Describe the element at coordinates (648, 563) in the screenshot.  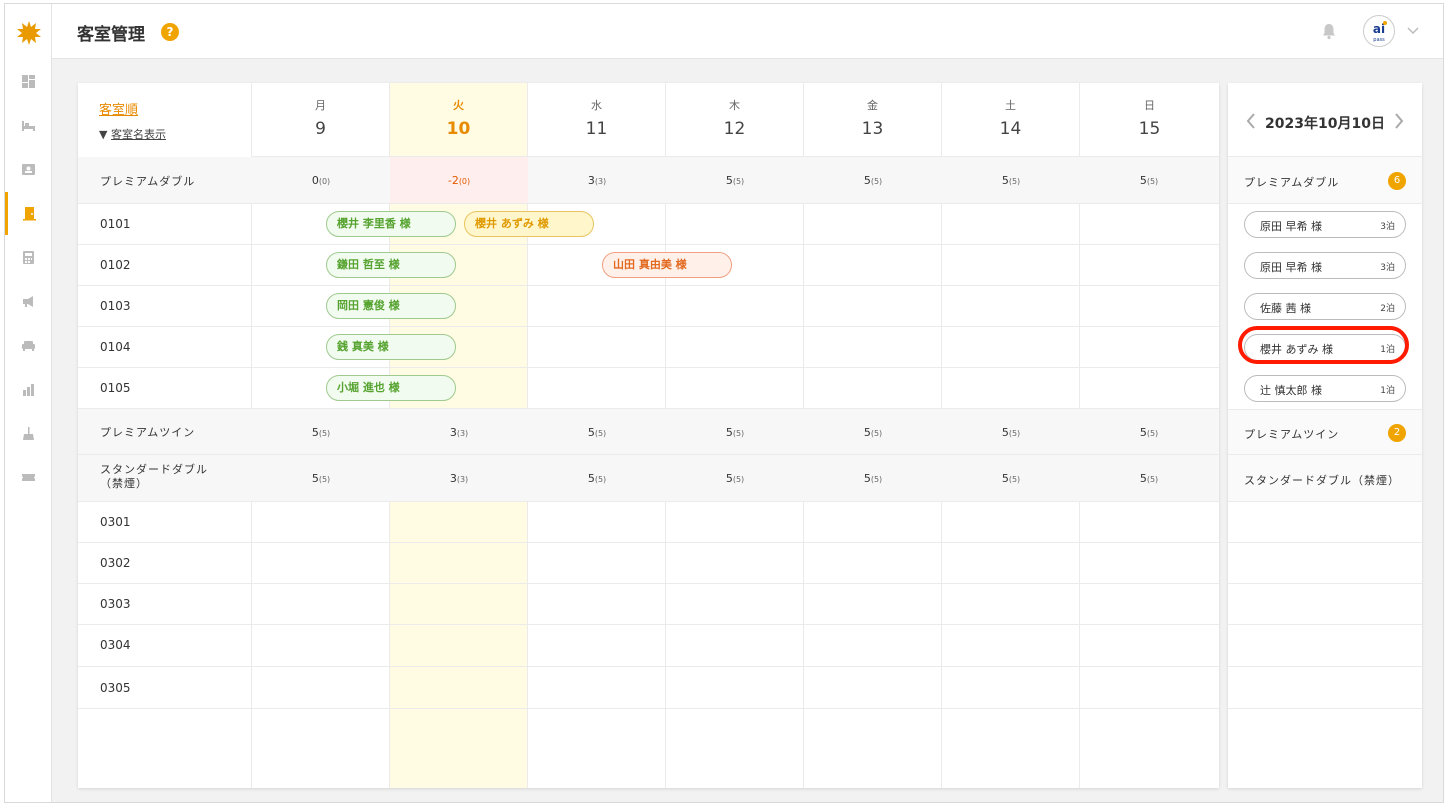
I see `room-row: 0302` at that location.